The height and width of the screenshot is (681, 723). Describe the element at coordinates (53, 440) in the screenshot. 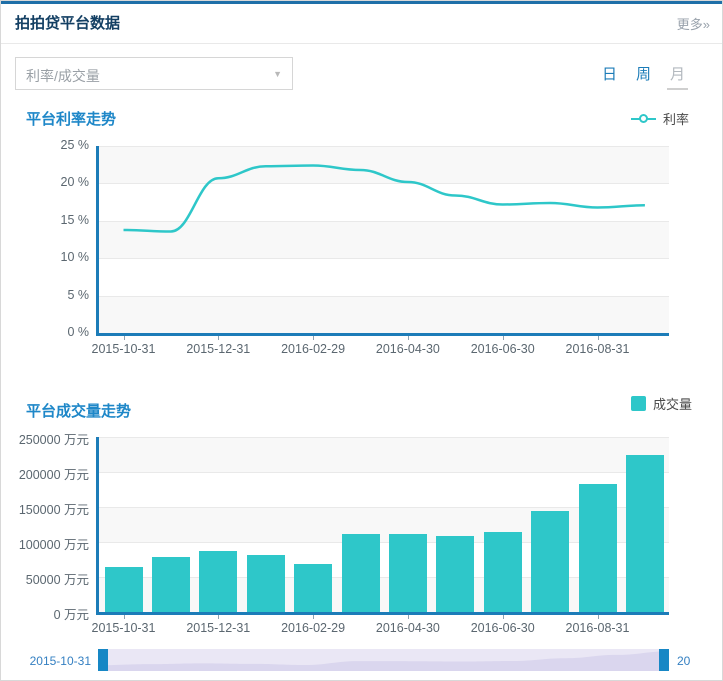

I see `y-axis-label: 250000 万元` at that location.